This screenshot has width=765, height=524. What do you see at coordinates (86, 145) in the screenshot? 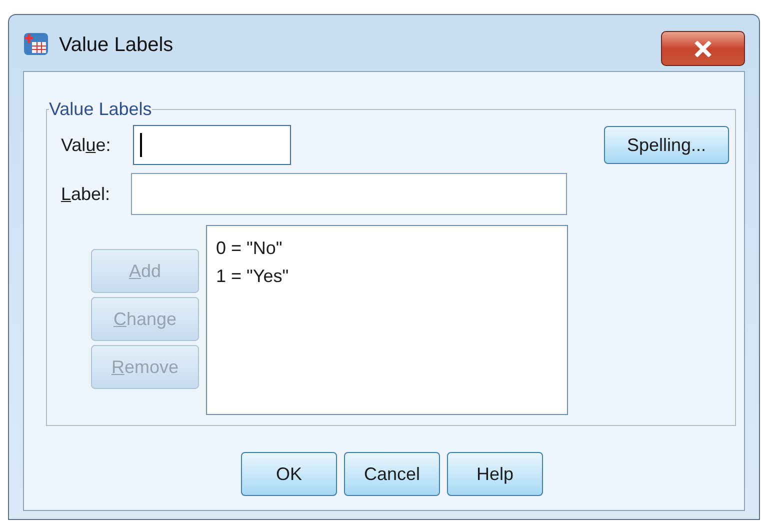
I see `value-label: Value:` at bounding box center [86, 145].